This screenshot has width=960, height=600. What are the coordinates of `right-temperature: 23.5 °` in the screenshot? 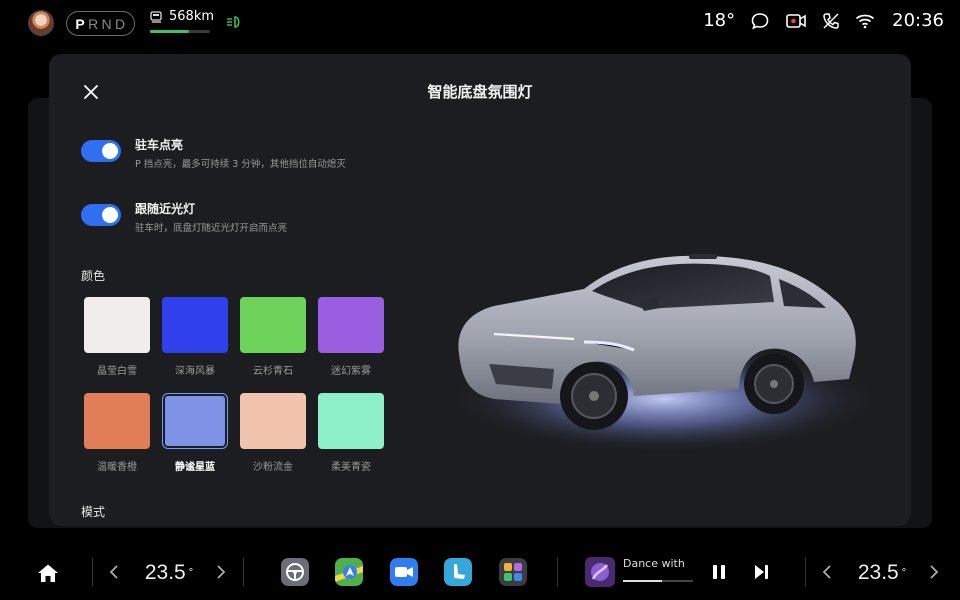 It's located at (882, 573).